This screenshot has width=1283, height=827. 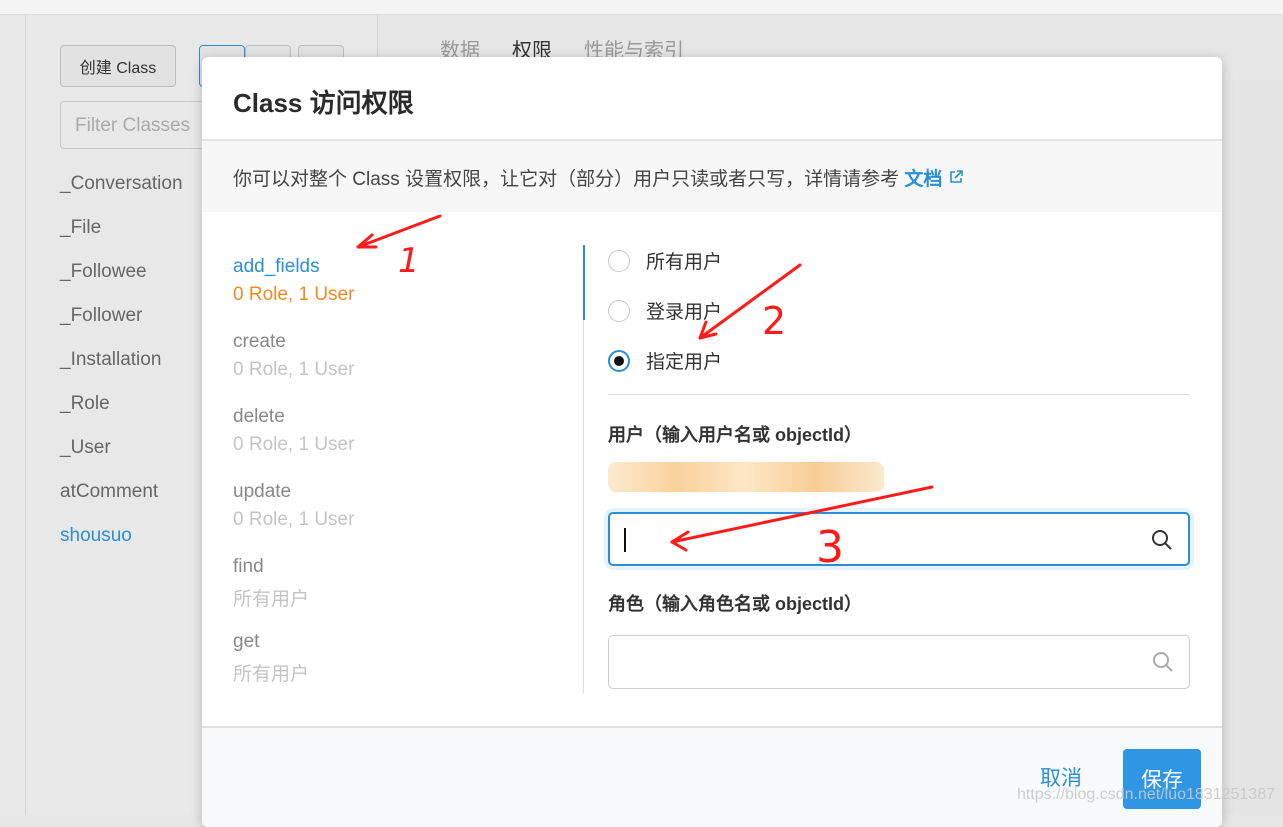 I want to click on perm-get: get 所有用户, so click(x=271, y=658).